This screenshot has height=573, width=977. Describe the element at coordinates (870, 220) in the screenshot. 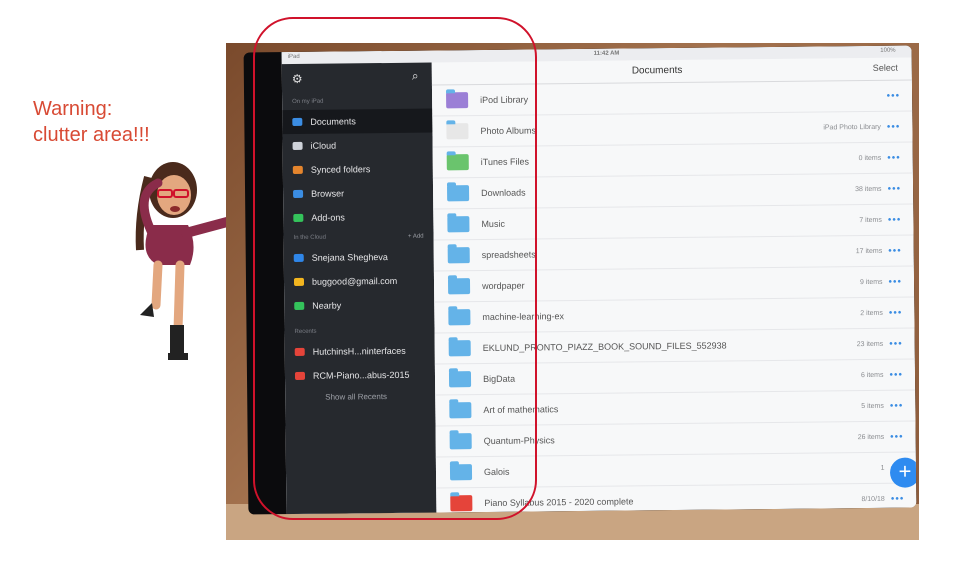

I see `item-count: 7 items` at that location.